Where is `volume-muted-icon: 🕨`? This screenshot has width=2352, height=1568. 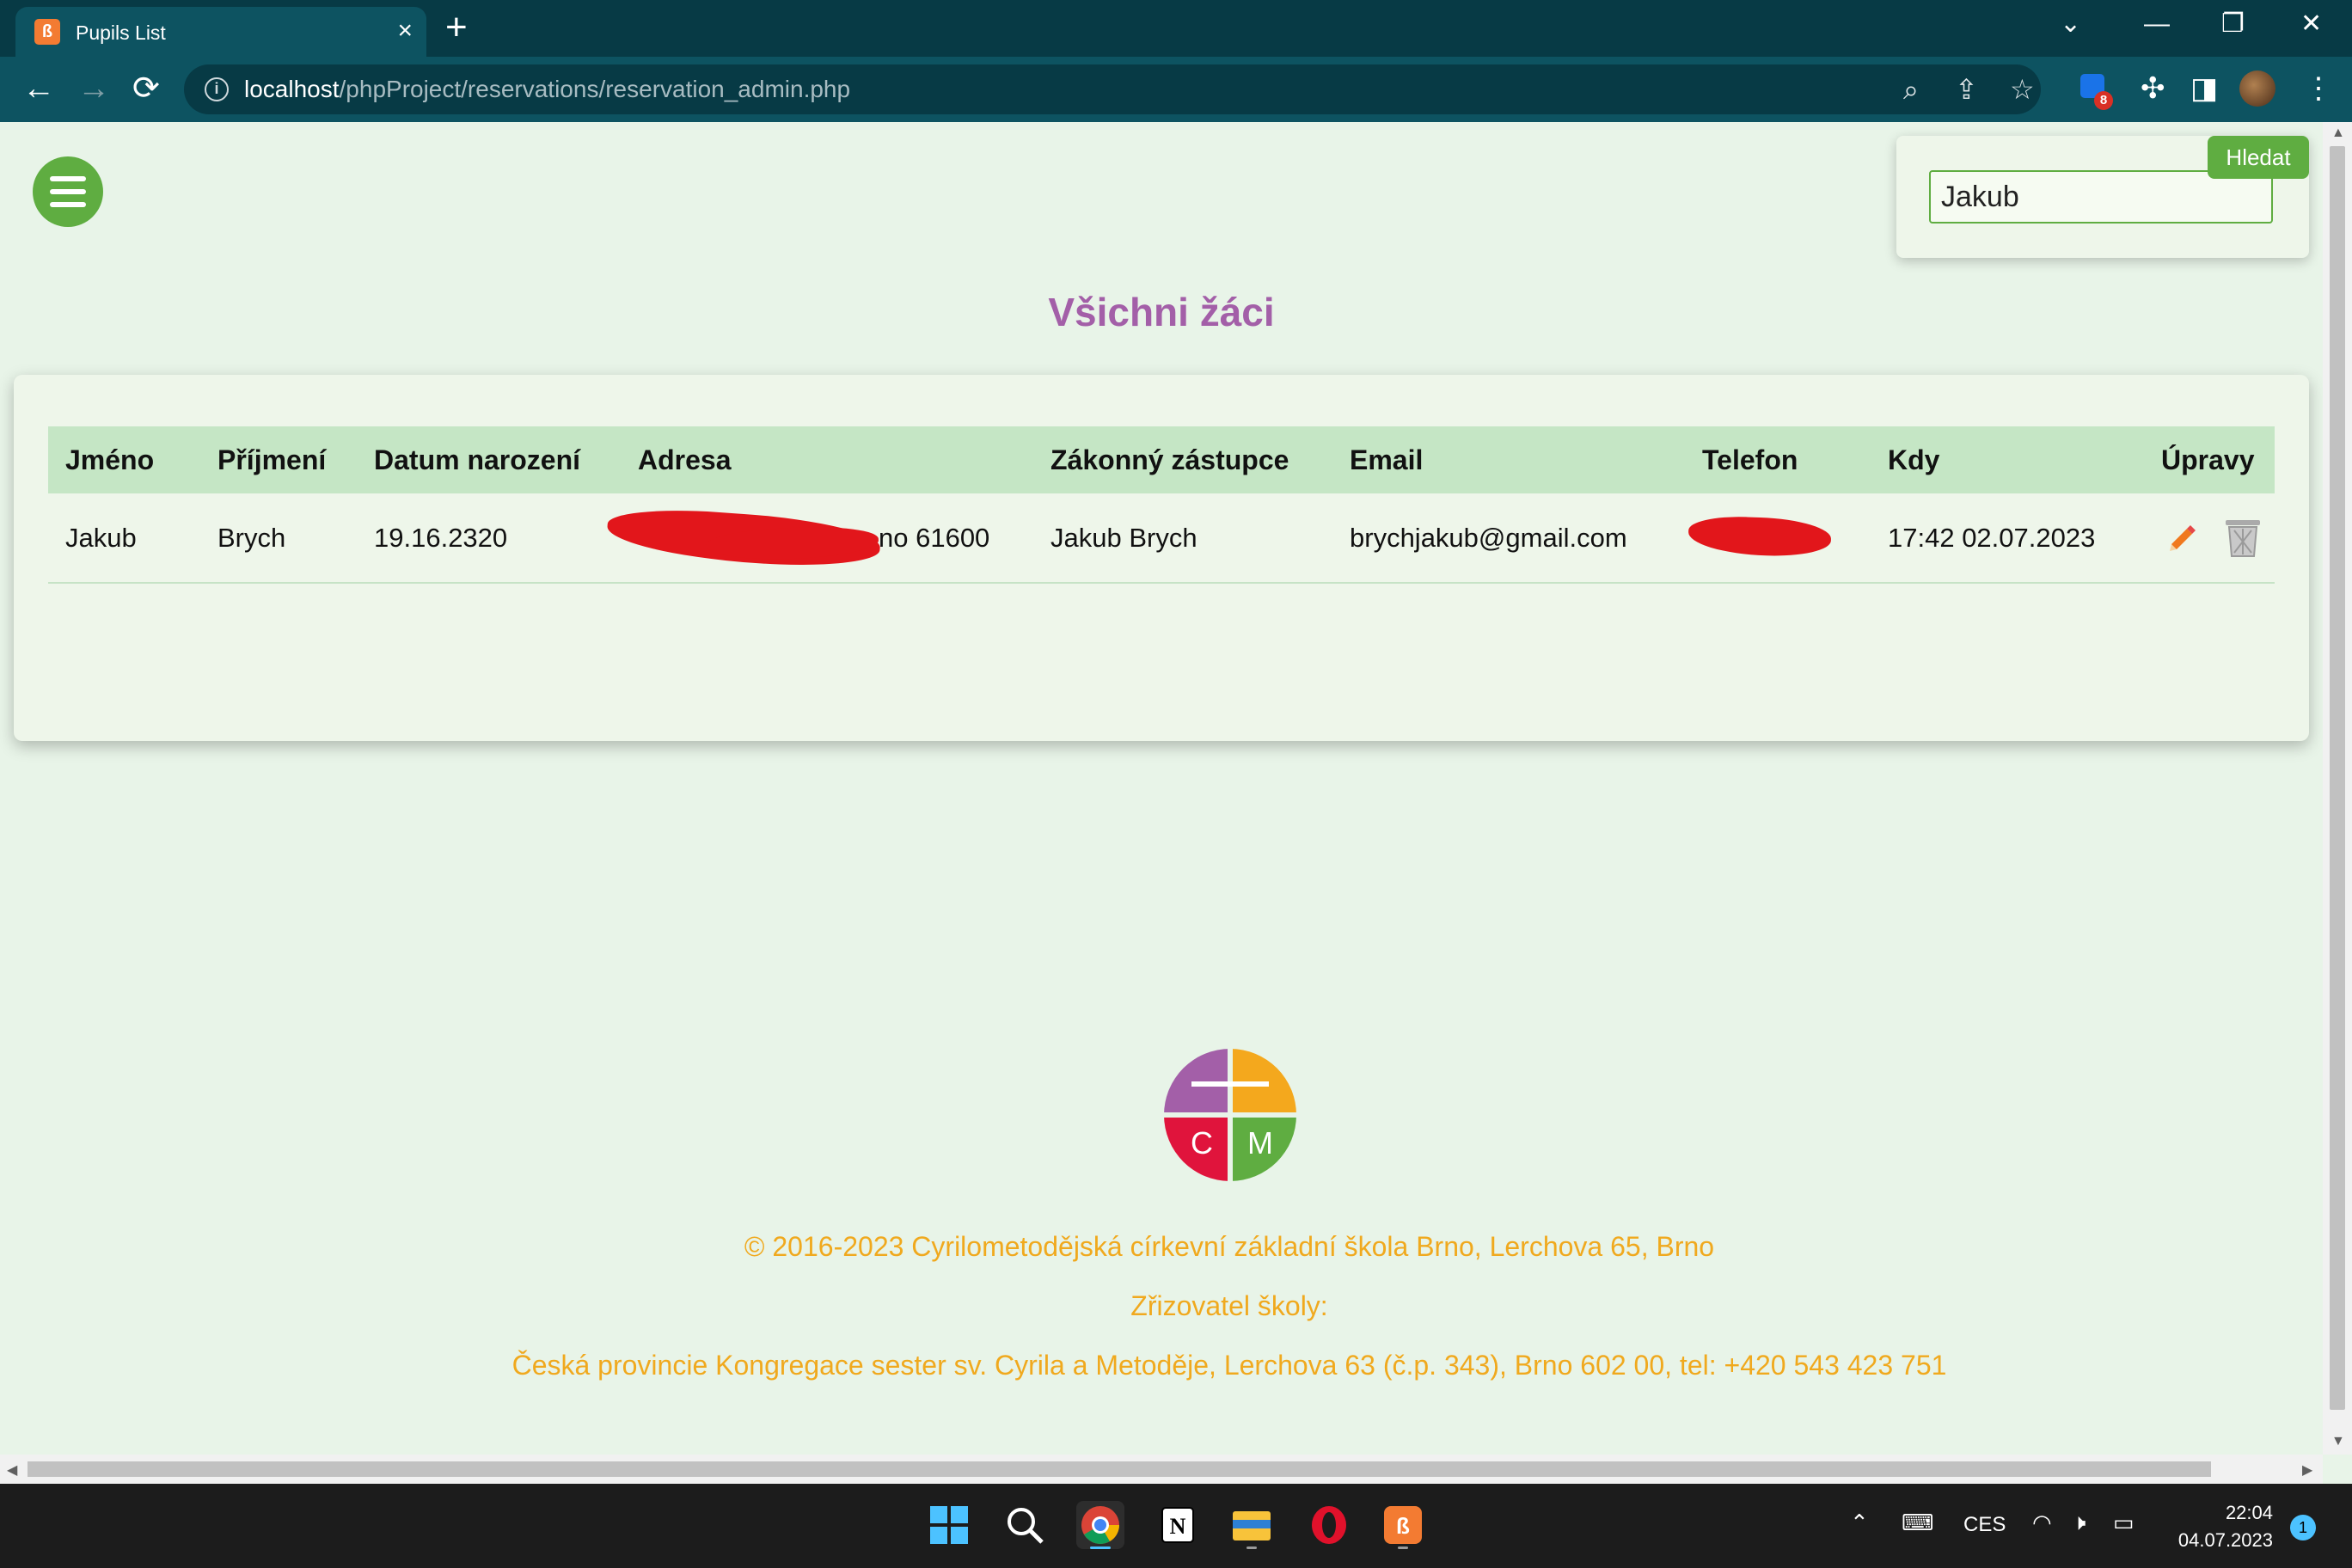
volume-muted-icon: 🕨 is located at coordinates (2079, 1523).